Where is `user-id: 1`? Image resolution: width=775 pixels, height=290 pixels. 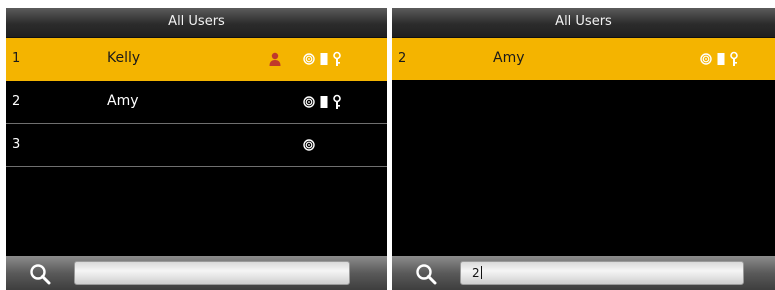
user-id: 1 is located at coordinates (16, 58).